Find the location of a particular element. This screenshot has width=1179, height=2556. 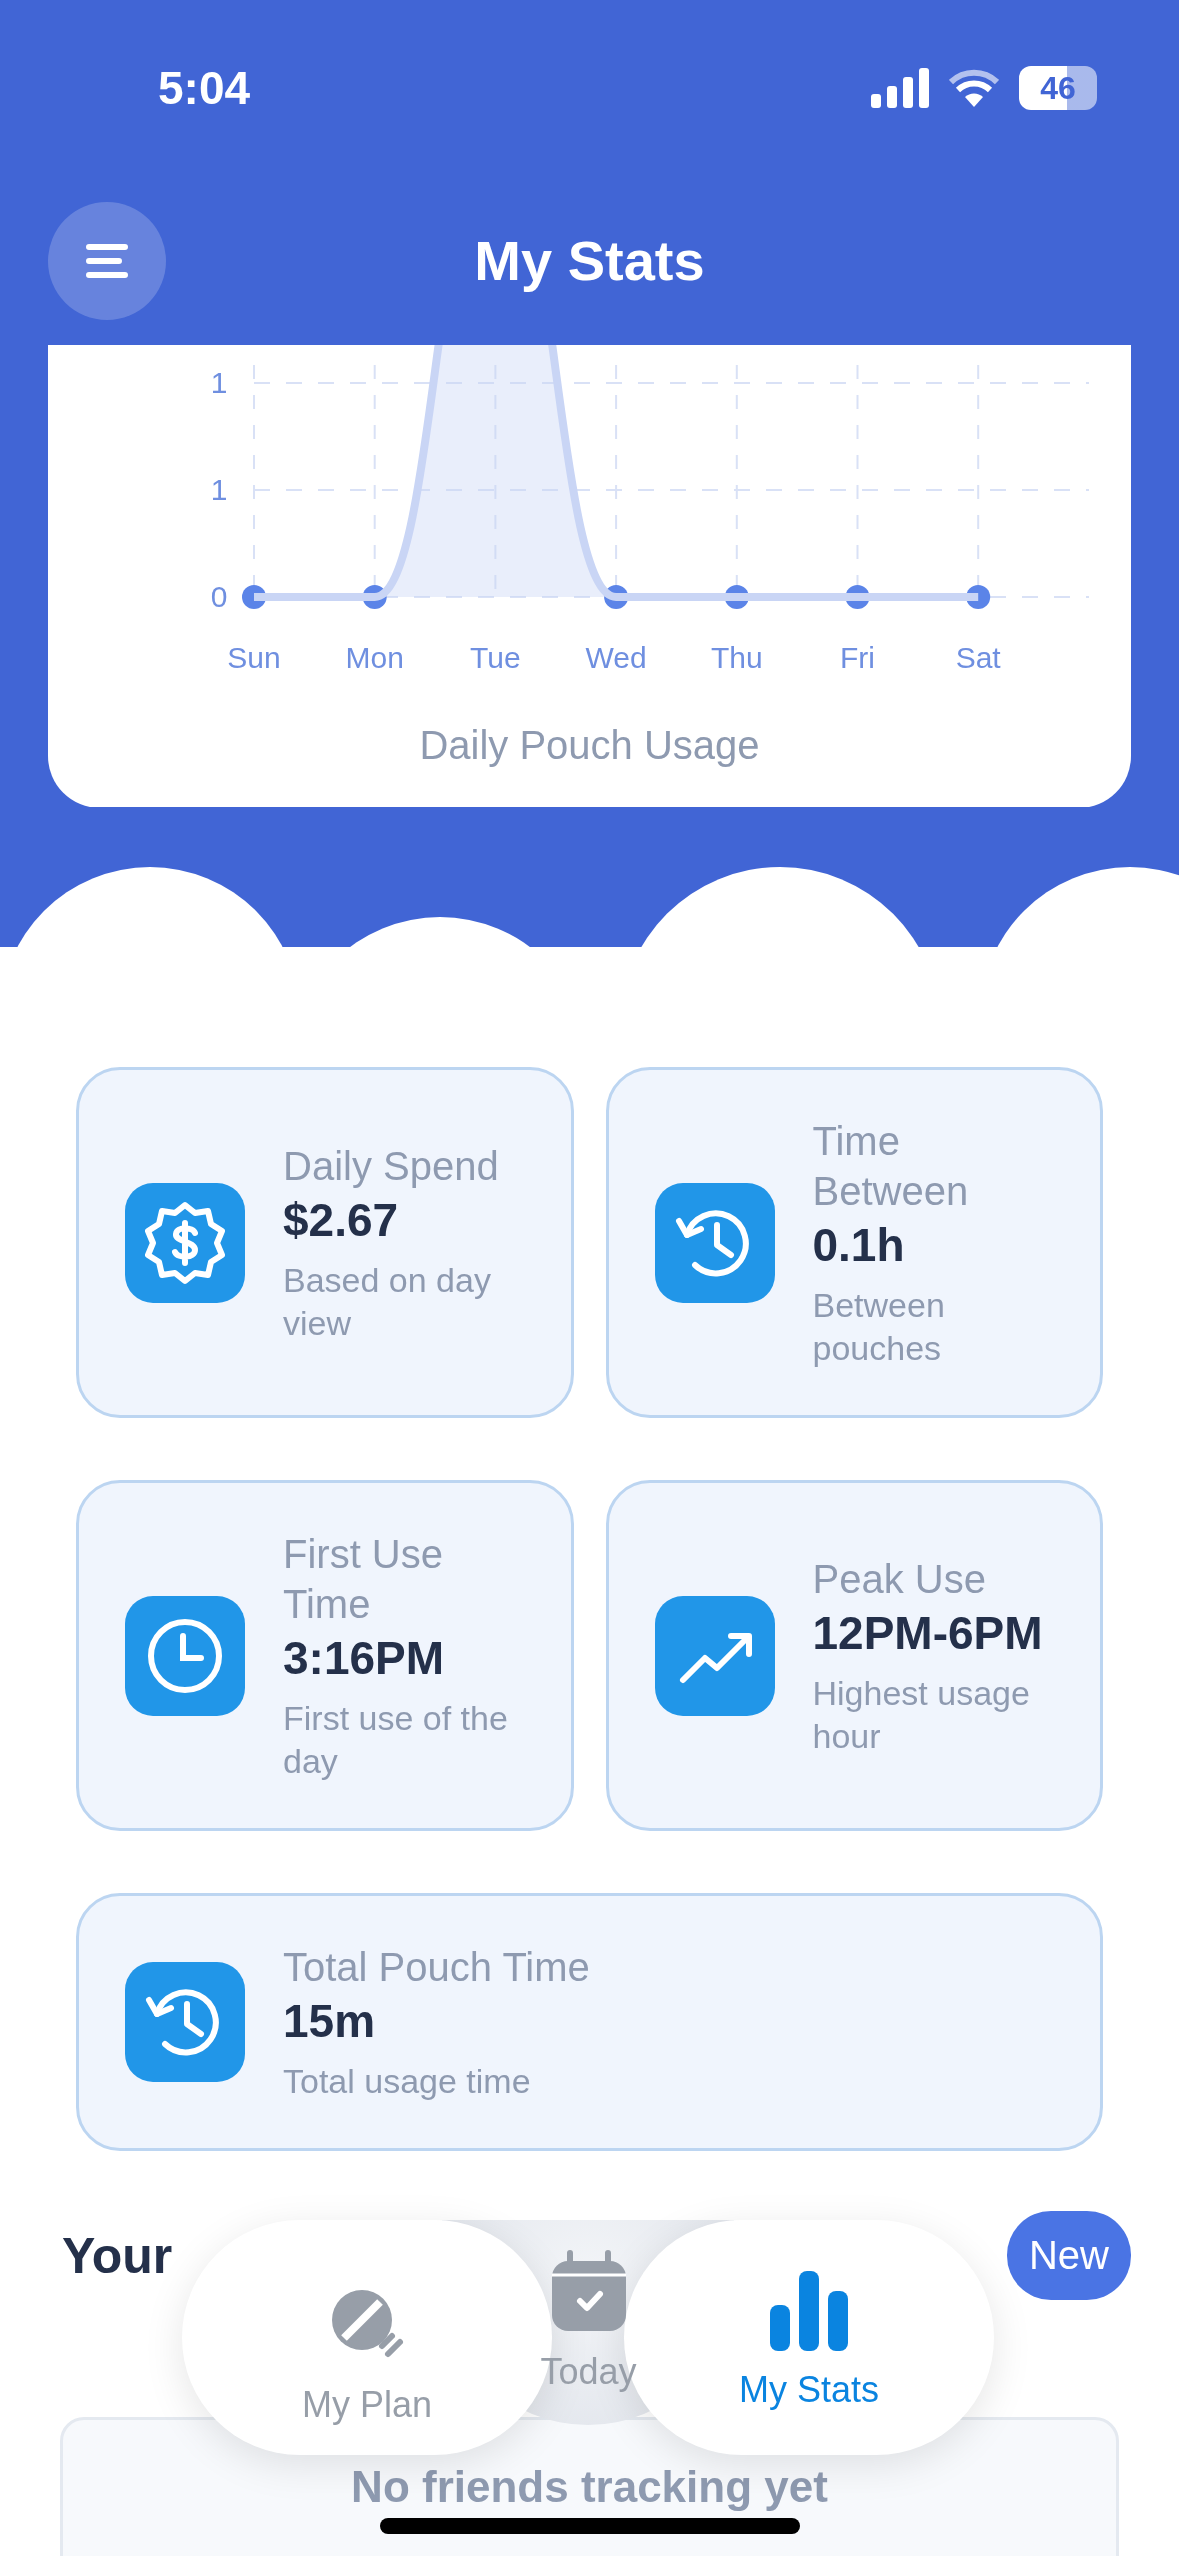

clock-icon is located at coordinates (185, 1655).